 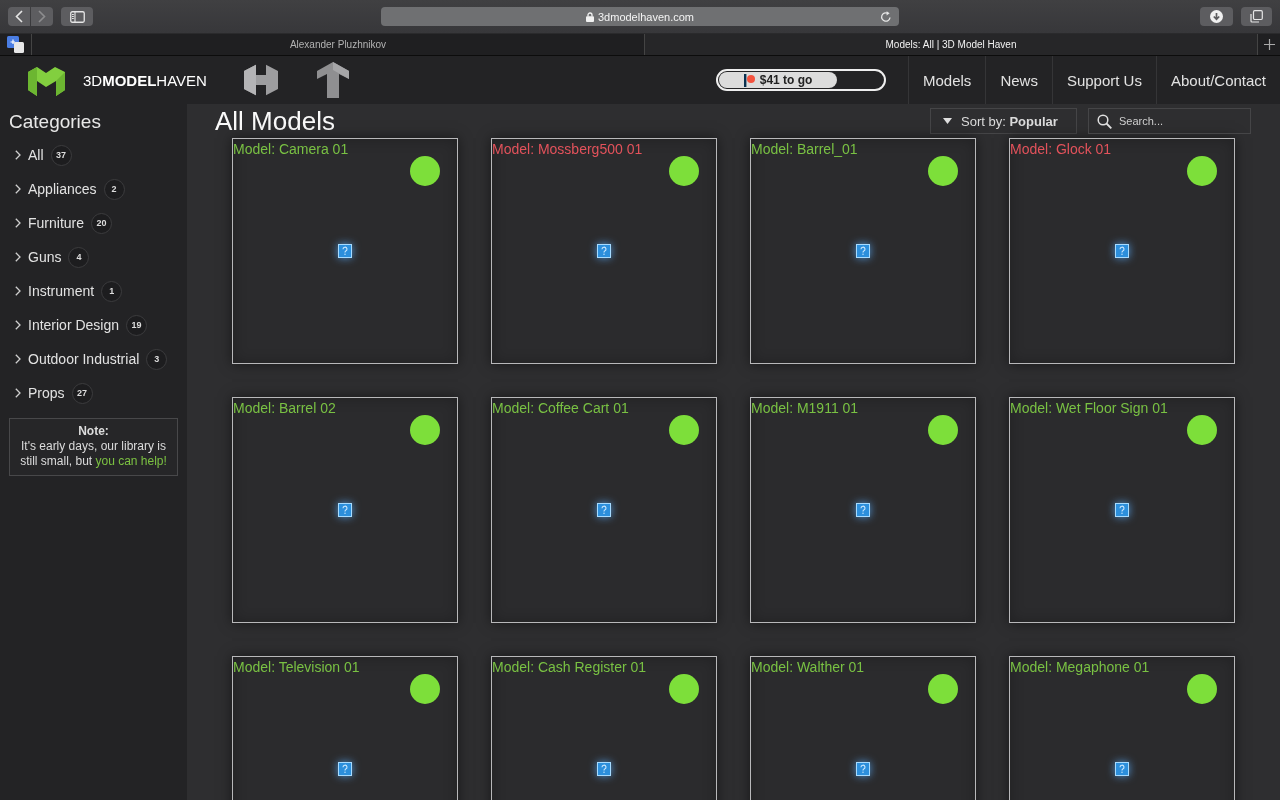 I want to click on model-title: Model: Walther 01, so click(x=808, y=667).